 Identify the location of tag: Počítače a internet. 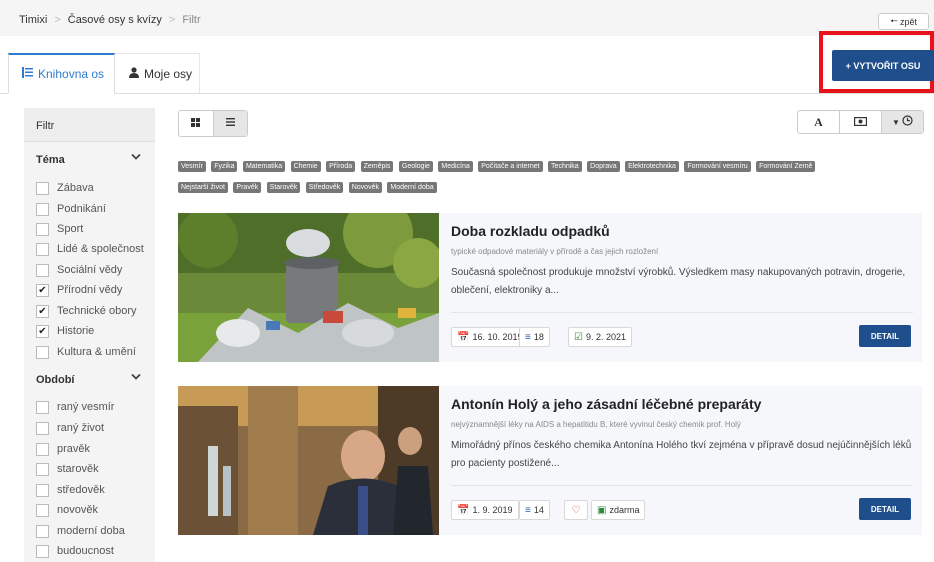
(510, 166).